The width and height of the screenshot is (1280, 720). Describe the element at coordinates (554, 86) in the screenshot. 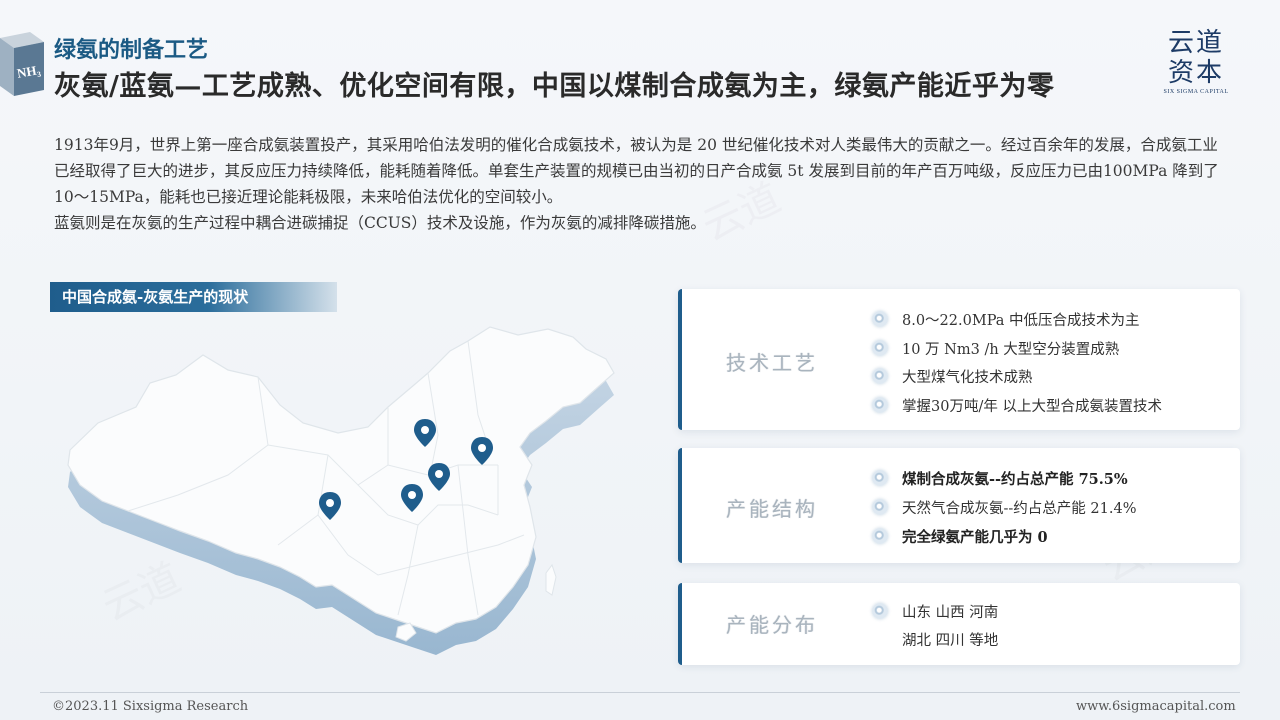

I see `page-title: 灰氨/蓝氨—工艺成熟、优化空间有限，中国以煤制合成氨为主，绿氨产能近乎为零` at that location.